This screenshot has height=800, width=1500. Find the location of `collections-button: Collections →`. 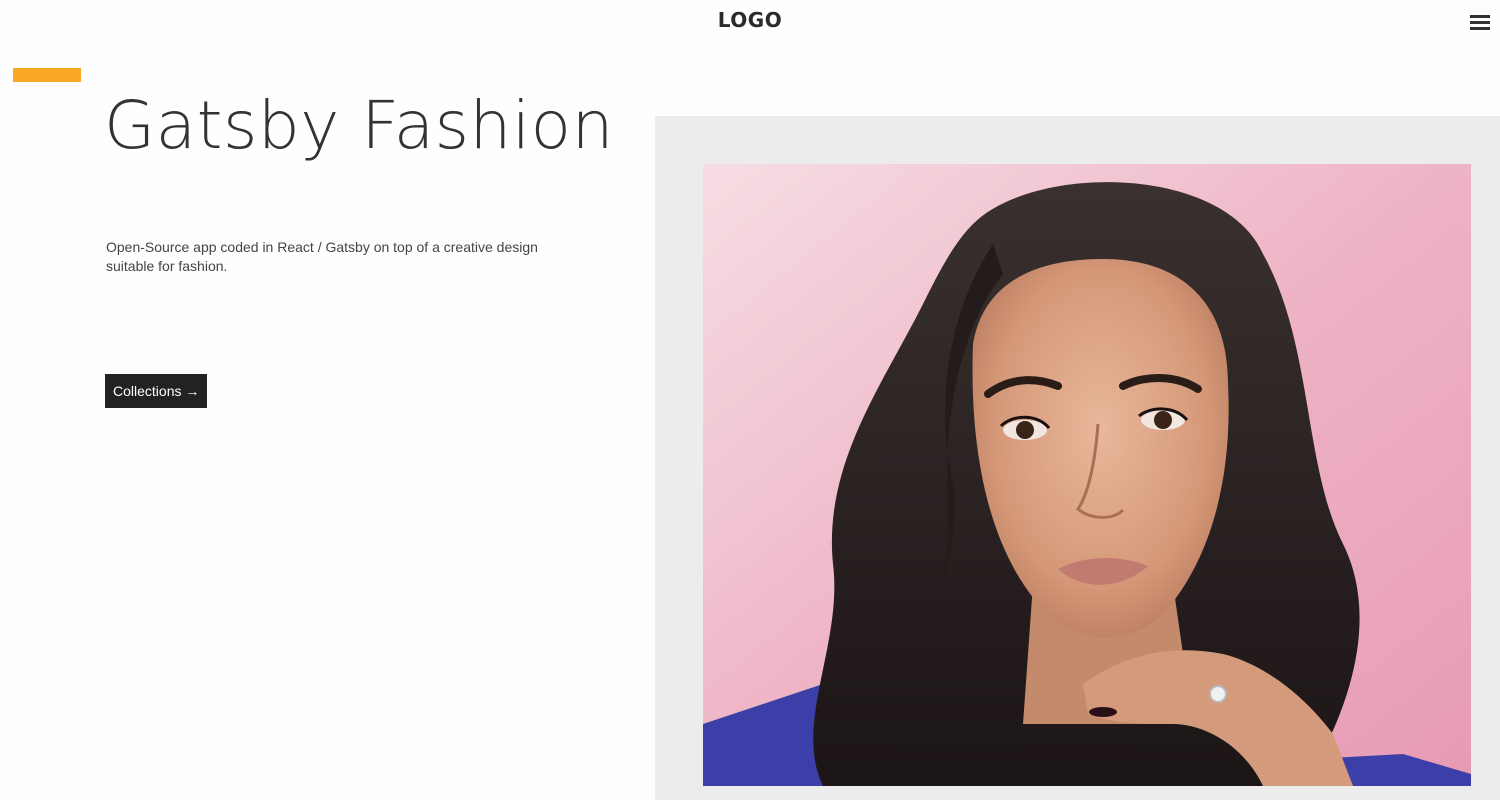

collections-button: Collections → is located at coordinates (156, 391).